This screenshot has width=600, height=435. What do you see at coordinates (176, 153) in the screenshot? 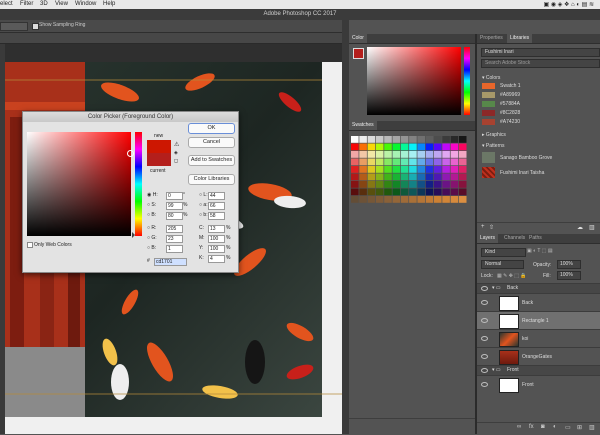
I see `color-cube-icon: ◈` at bounding box center [176, 153].